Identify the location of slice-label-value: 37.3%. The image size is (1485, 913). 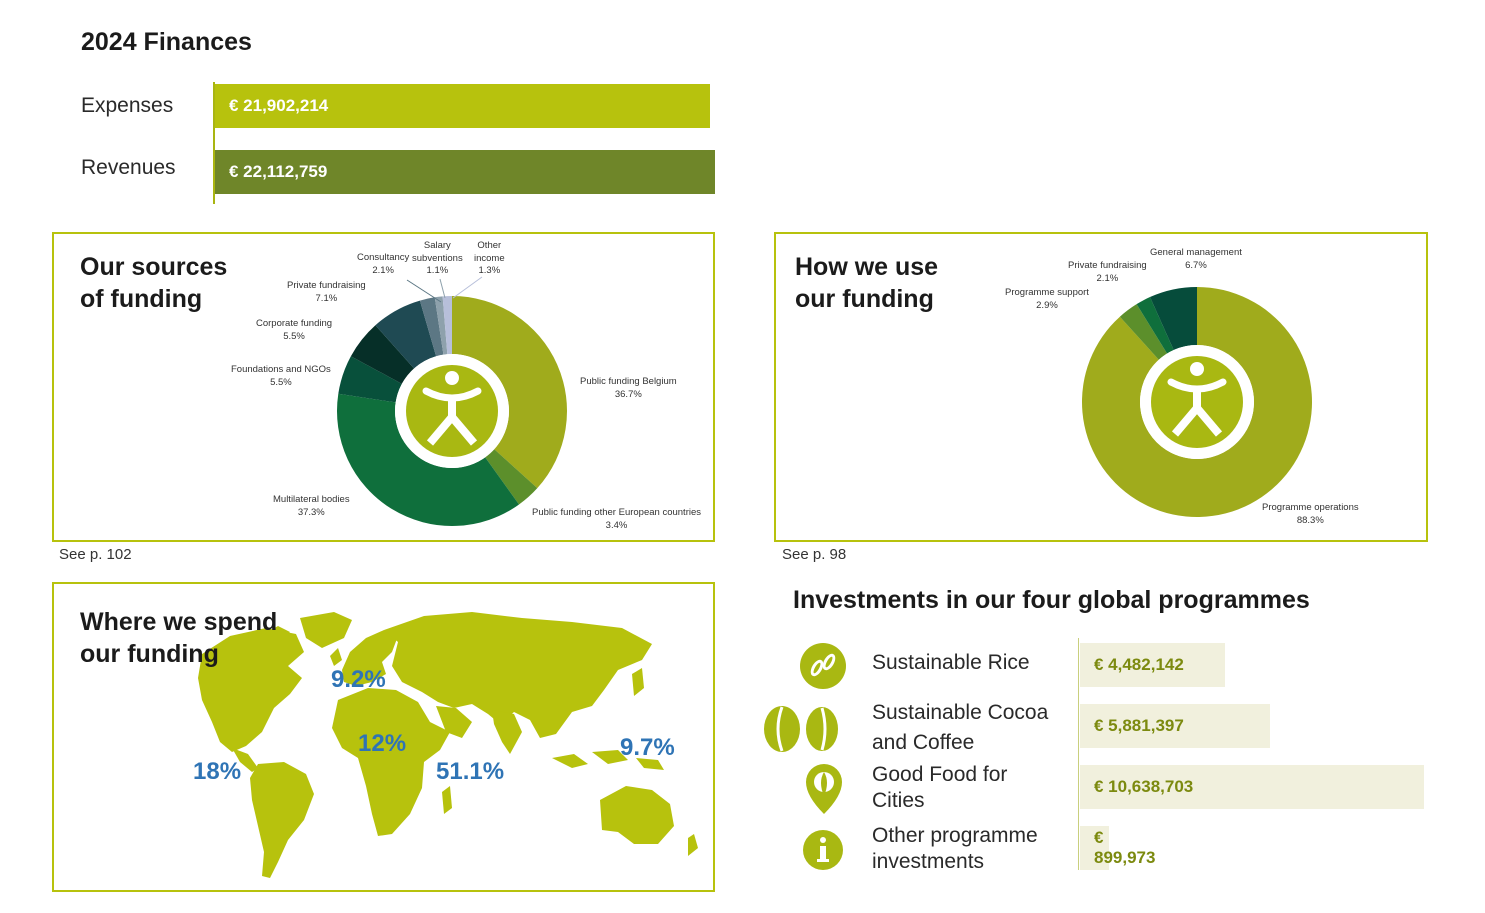
(311, 512).